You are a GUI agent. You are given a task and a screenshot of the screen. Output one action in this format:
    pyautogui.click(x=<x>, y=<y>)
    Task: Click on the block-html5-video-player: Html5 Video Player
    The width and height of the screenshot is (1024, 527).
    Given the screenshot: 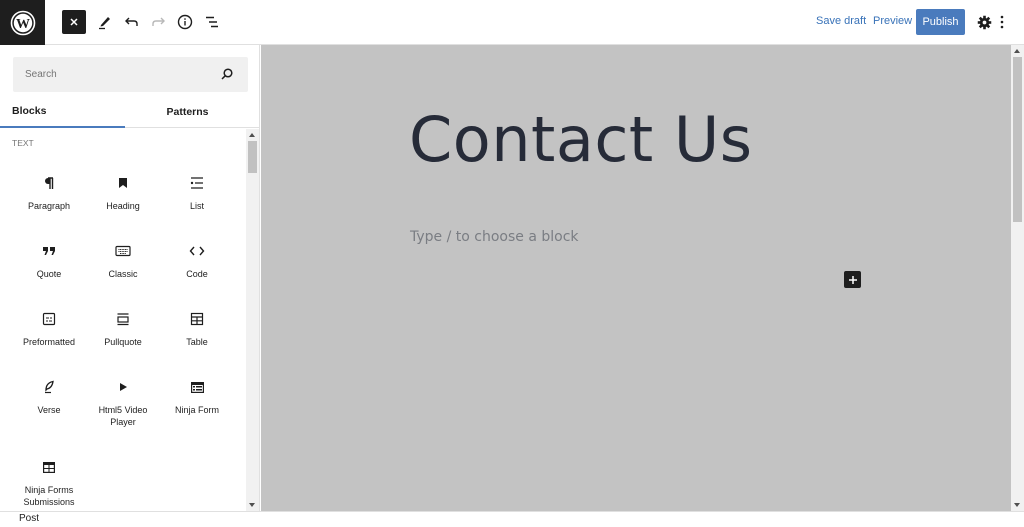 What is the action you would take?
    pyautogui.click(x=123, y=402)
    